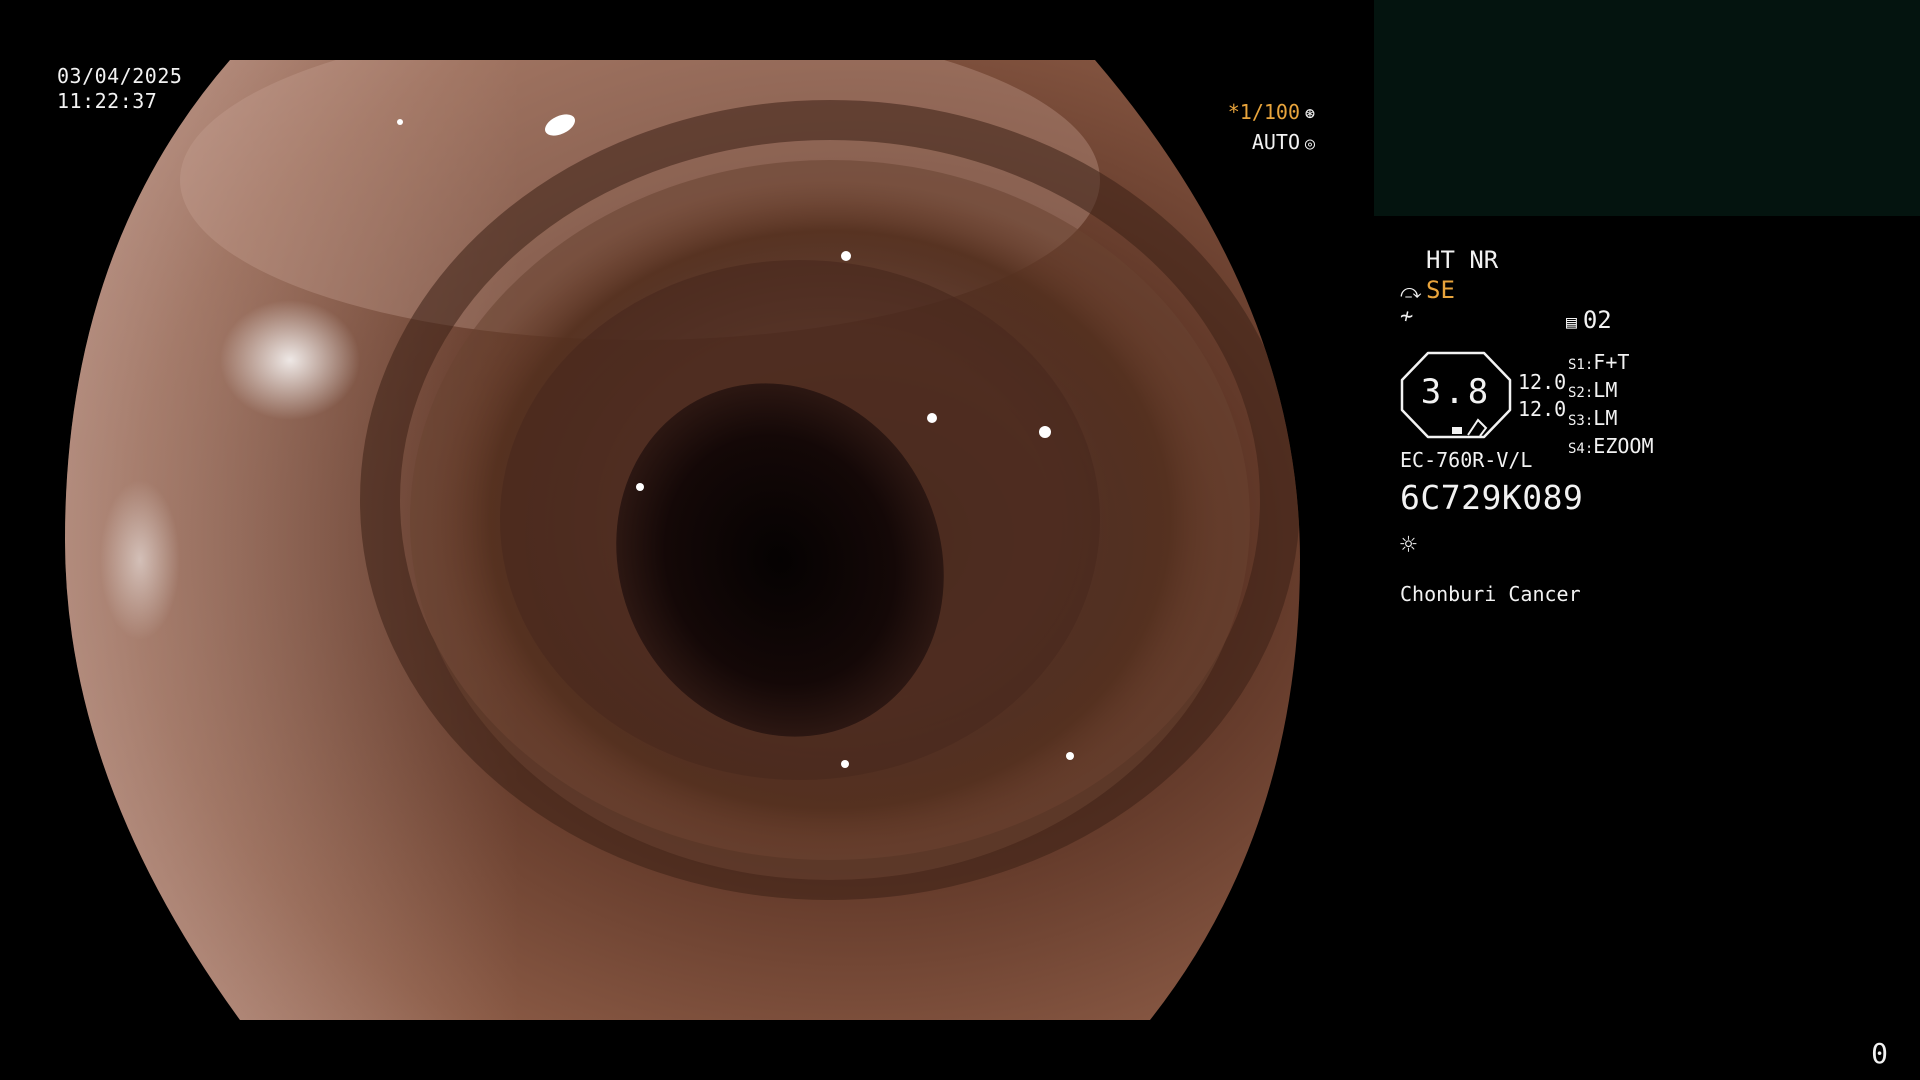 This screenshot has width=1920, height=1080. I want to click on capture-datetime: 03/04/2025 11:22:37, so click(119, 89).